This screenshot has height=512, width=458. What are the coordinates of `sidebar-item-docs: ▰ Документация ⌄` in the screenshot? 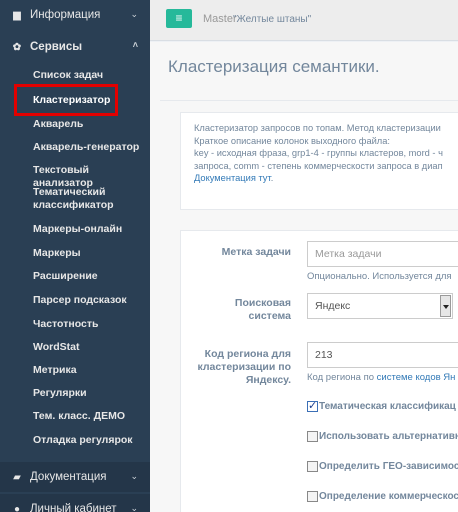 It's located at (75, 477).